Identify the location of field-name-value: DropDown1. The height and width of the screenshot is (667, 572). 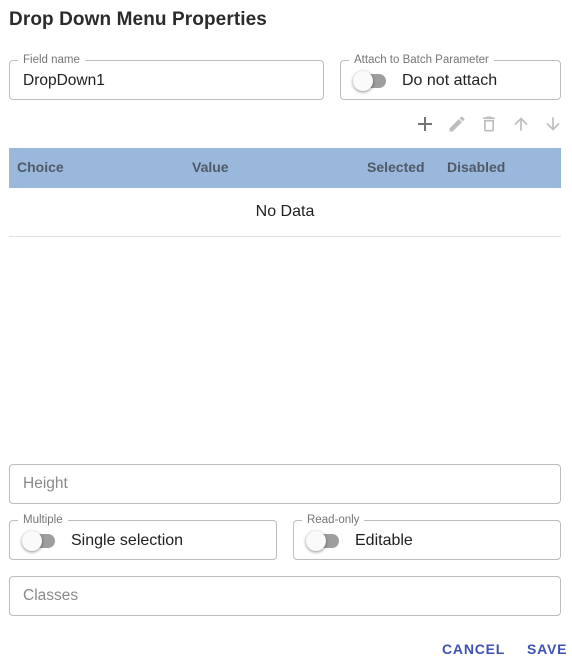
(64, 80).